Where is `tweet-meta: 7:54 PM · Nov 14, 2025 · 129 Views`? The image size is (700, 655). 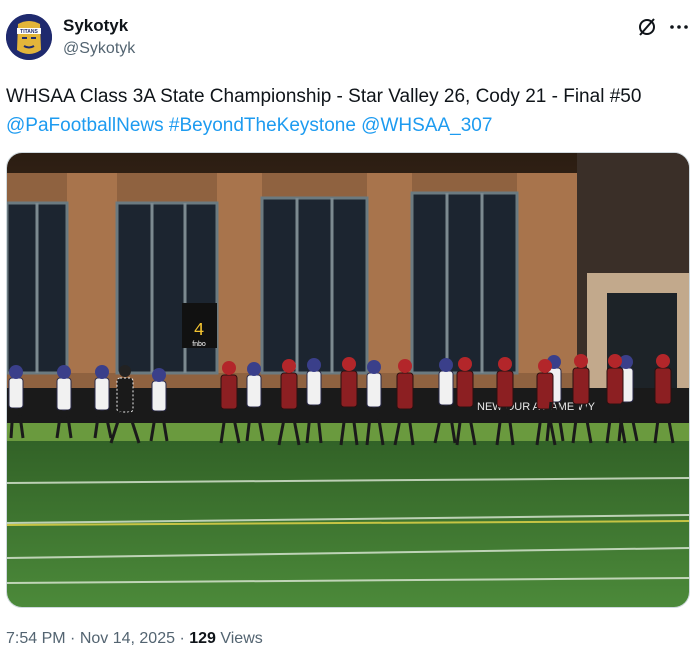
tweet-meta: 7:54 PM · Nov 14, 2025 · 129 Views is located at coordinates (134, 639).